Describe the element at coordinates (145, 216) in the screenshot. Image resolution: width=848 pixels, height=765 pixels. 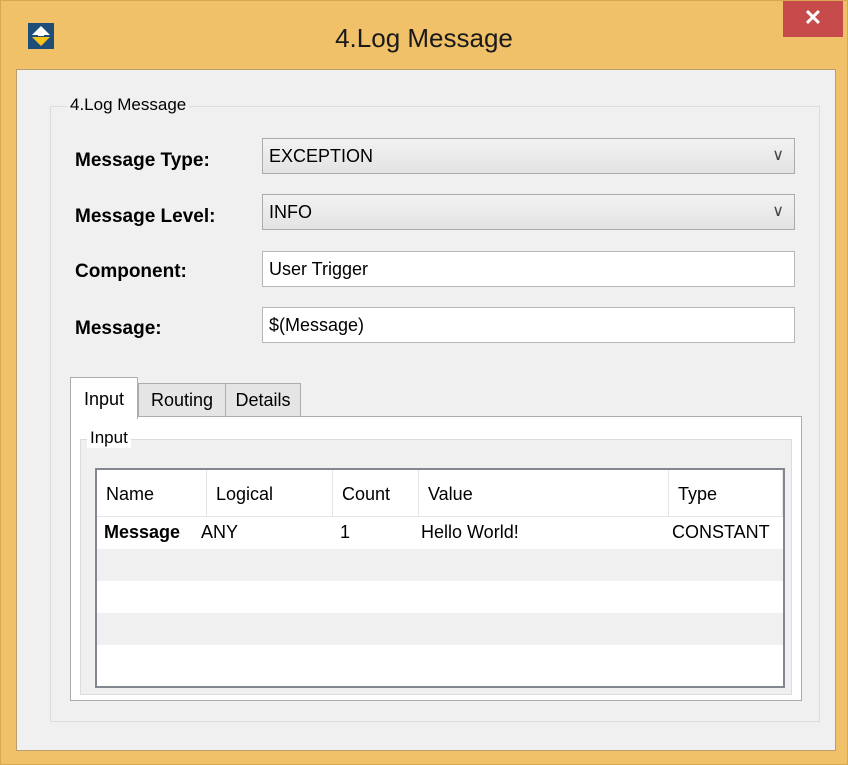
I see `message-level-label: Message Level:` at that location.